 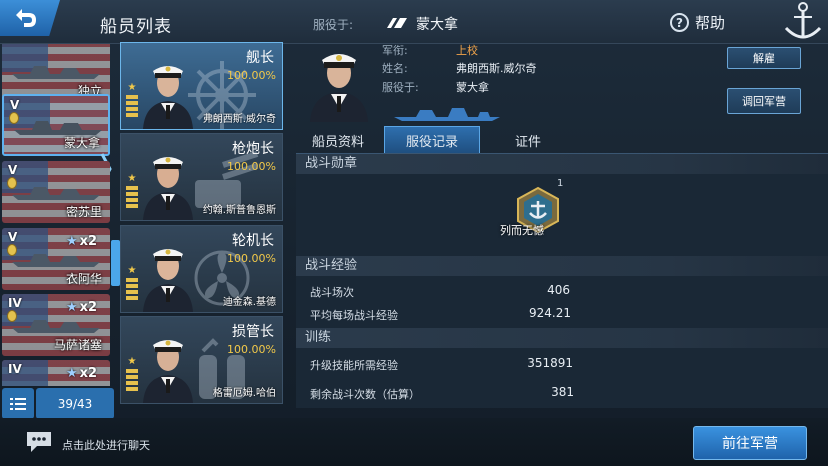 I want to click on name-row: 姓名: 弗朗西斯.威尔奇, so click(x=459, y=68).